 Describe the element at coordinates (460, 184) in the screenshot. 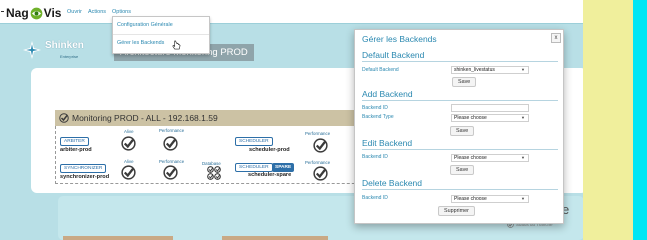

I see `section-delete-backend: Delete Backend` at that location.